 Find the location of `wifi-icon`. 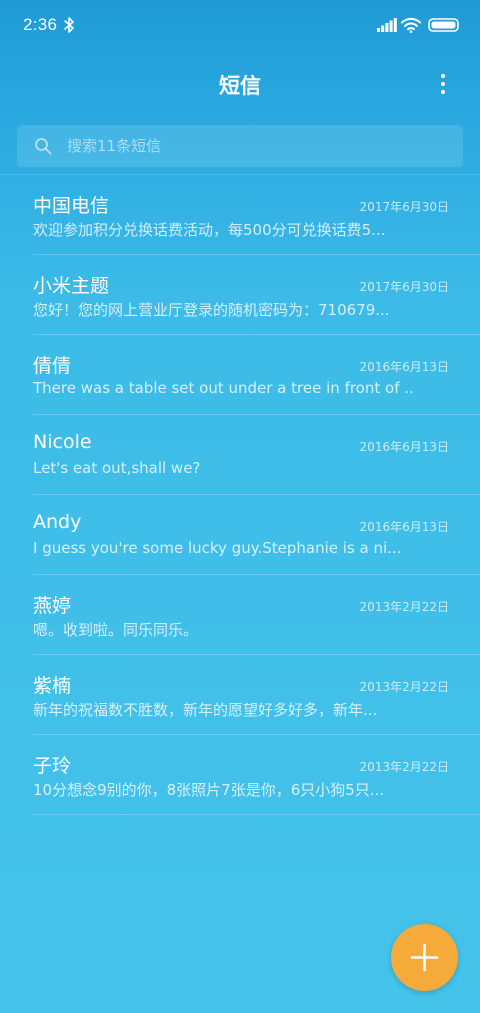

wifi-icon is located at coordinates (411, 25).